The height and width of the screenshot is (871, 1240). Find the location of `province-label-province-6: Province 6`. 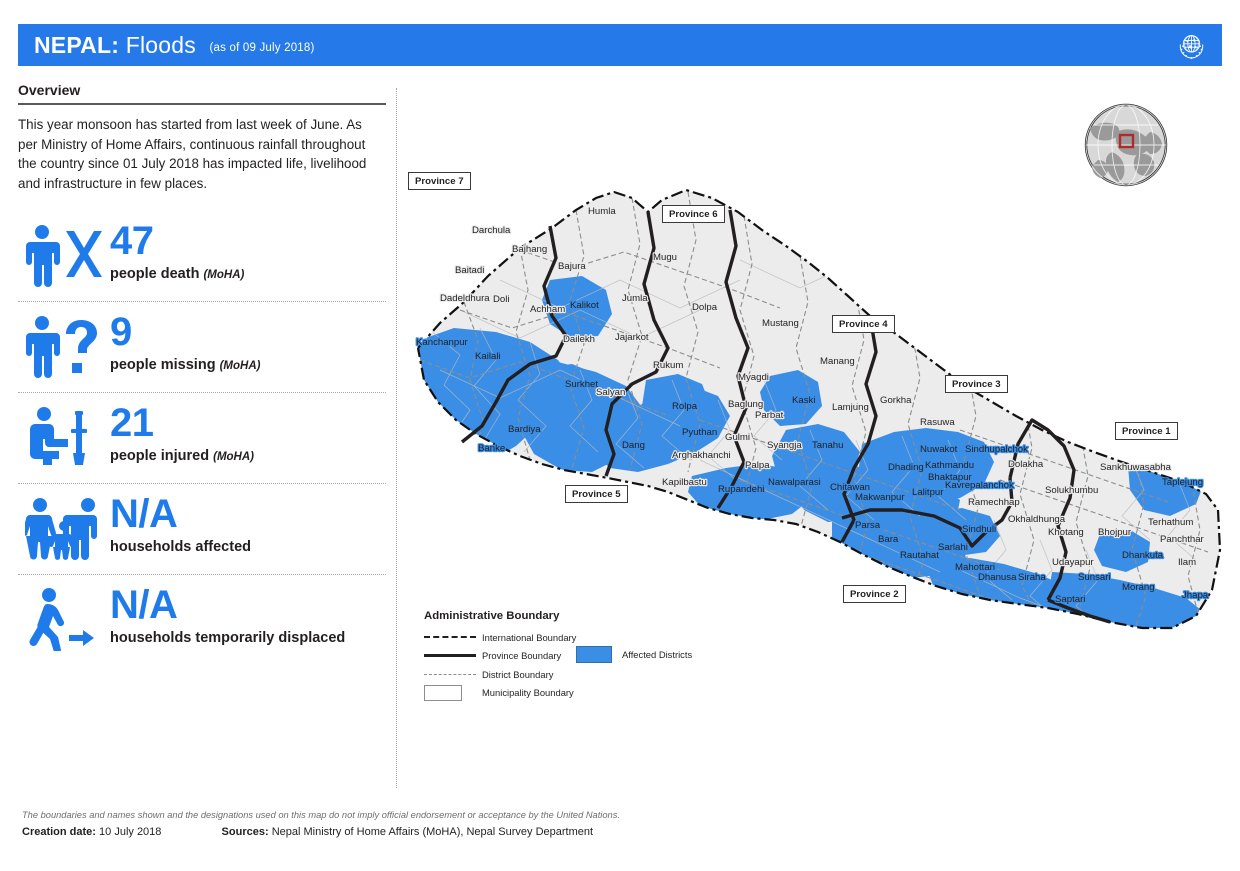

province-label-province-6: Province 6 is located at coordinates (693, 214).